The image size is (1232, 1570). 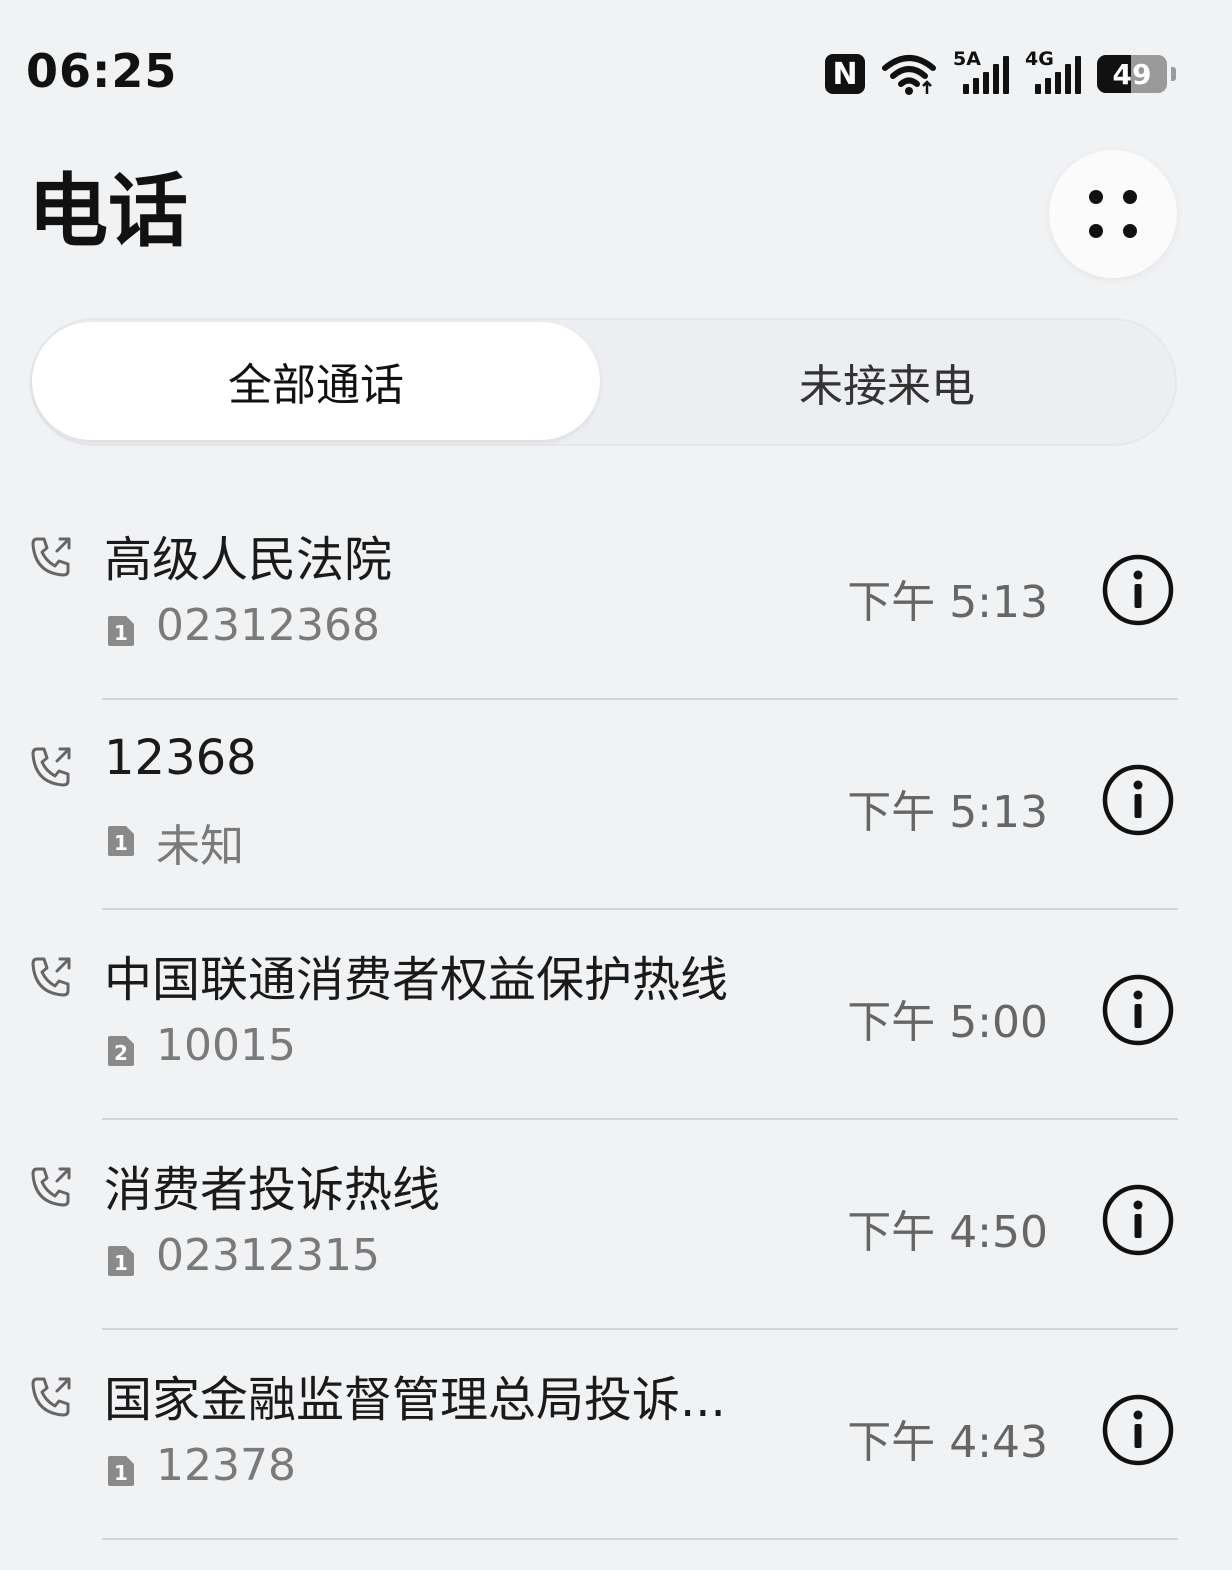 I want to click on call-name: 中国联通消费者权益保护热线, so click(x=416, y=980).